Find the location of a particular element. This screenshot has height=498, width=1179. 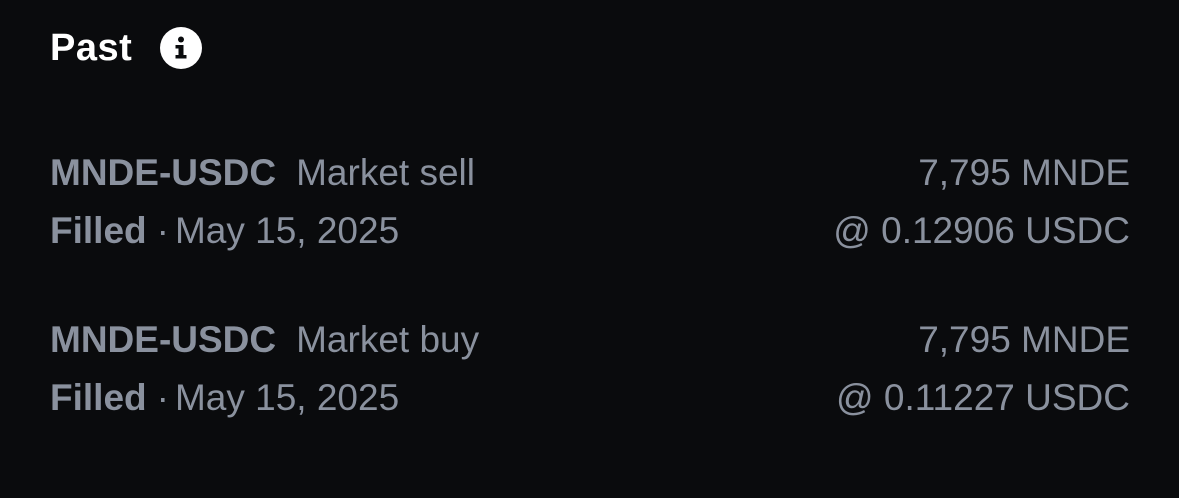

section-header: Past is located at coordinates (126, 48).